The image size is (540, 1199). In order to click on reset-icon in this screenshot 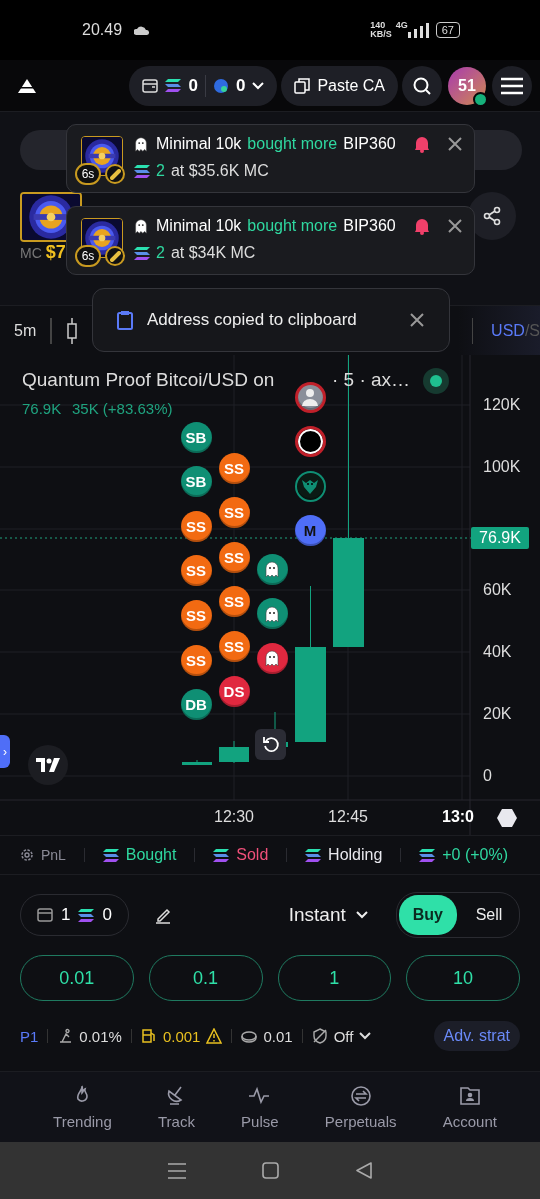, I will do `click(270, 744)`.